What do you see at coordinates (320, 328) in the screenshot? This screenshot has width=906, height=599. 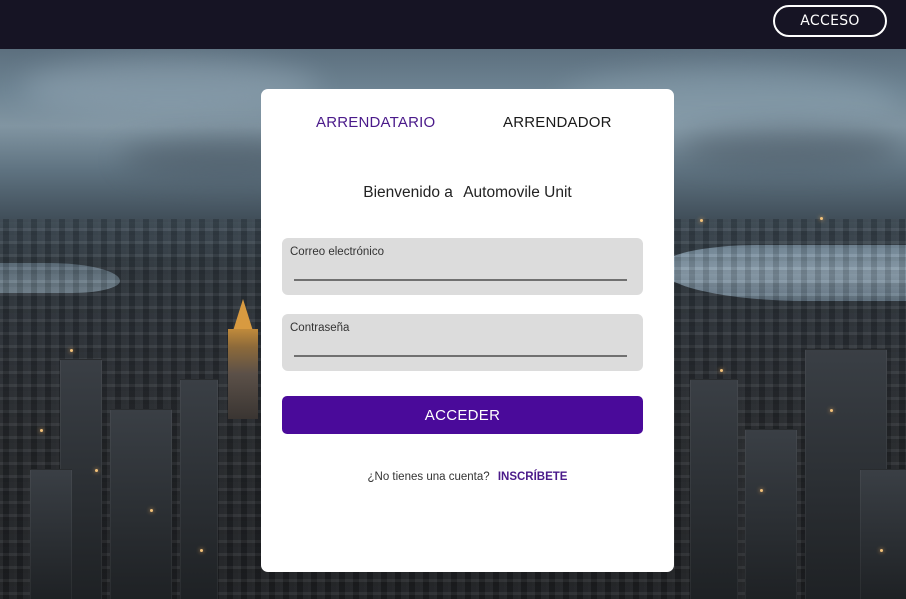 I see `password-label: Contraseña` at bounding box center [320, 328].